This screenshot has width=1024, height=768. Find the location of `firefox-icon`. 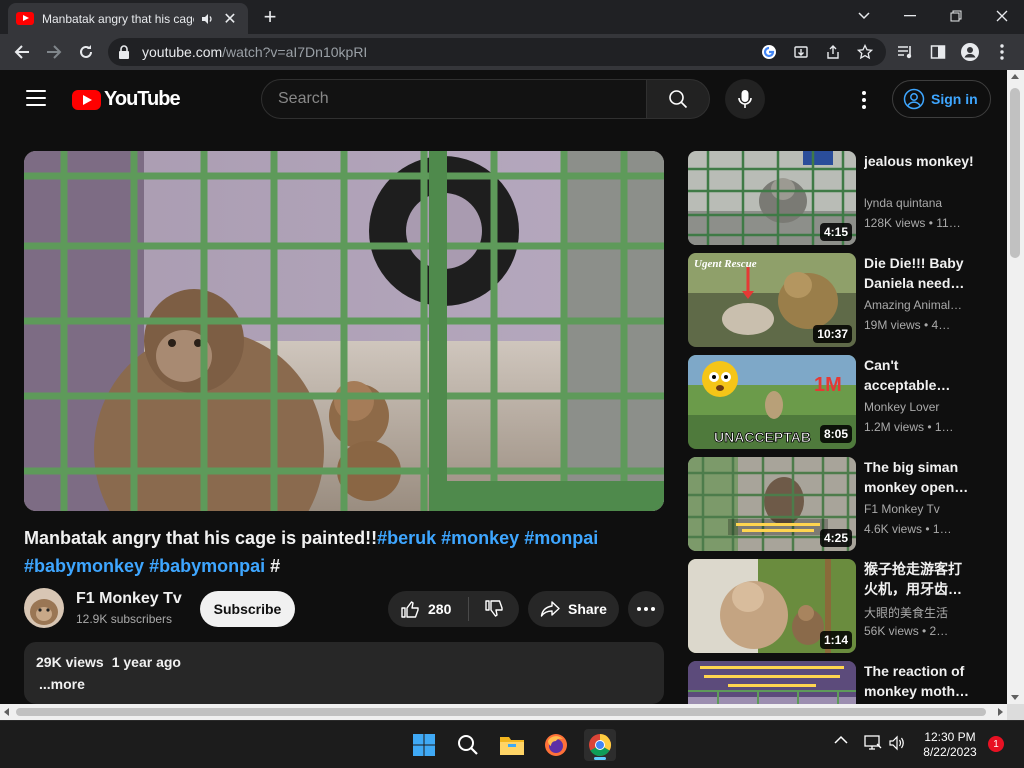

firefox-icon is located at coordinates (556, 745).